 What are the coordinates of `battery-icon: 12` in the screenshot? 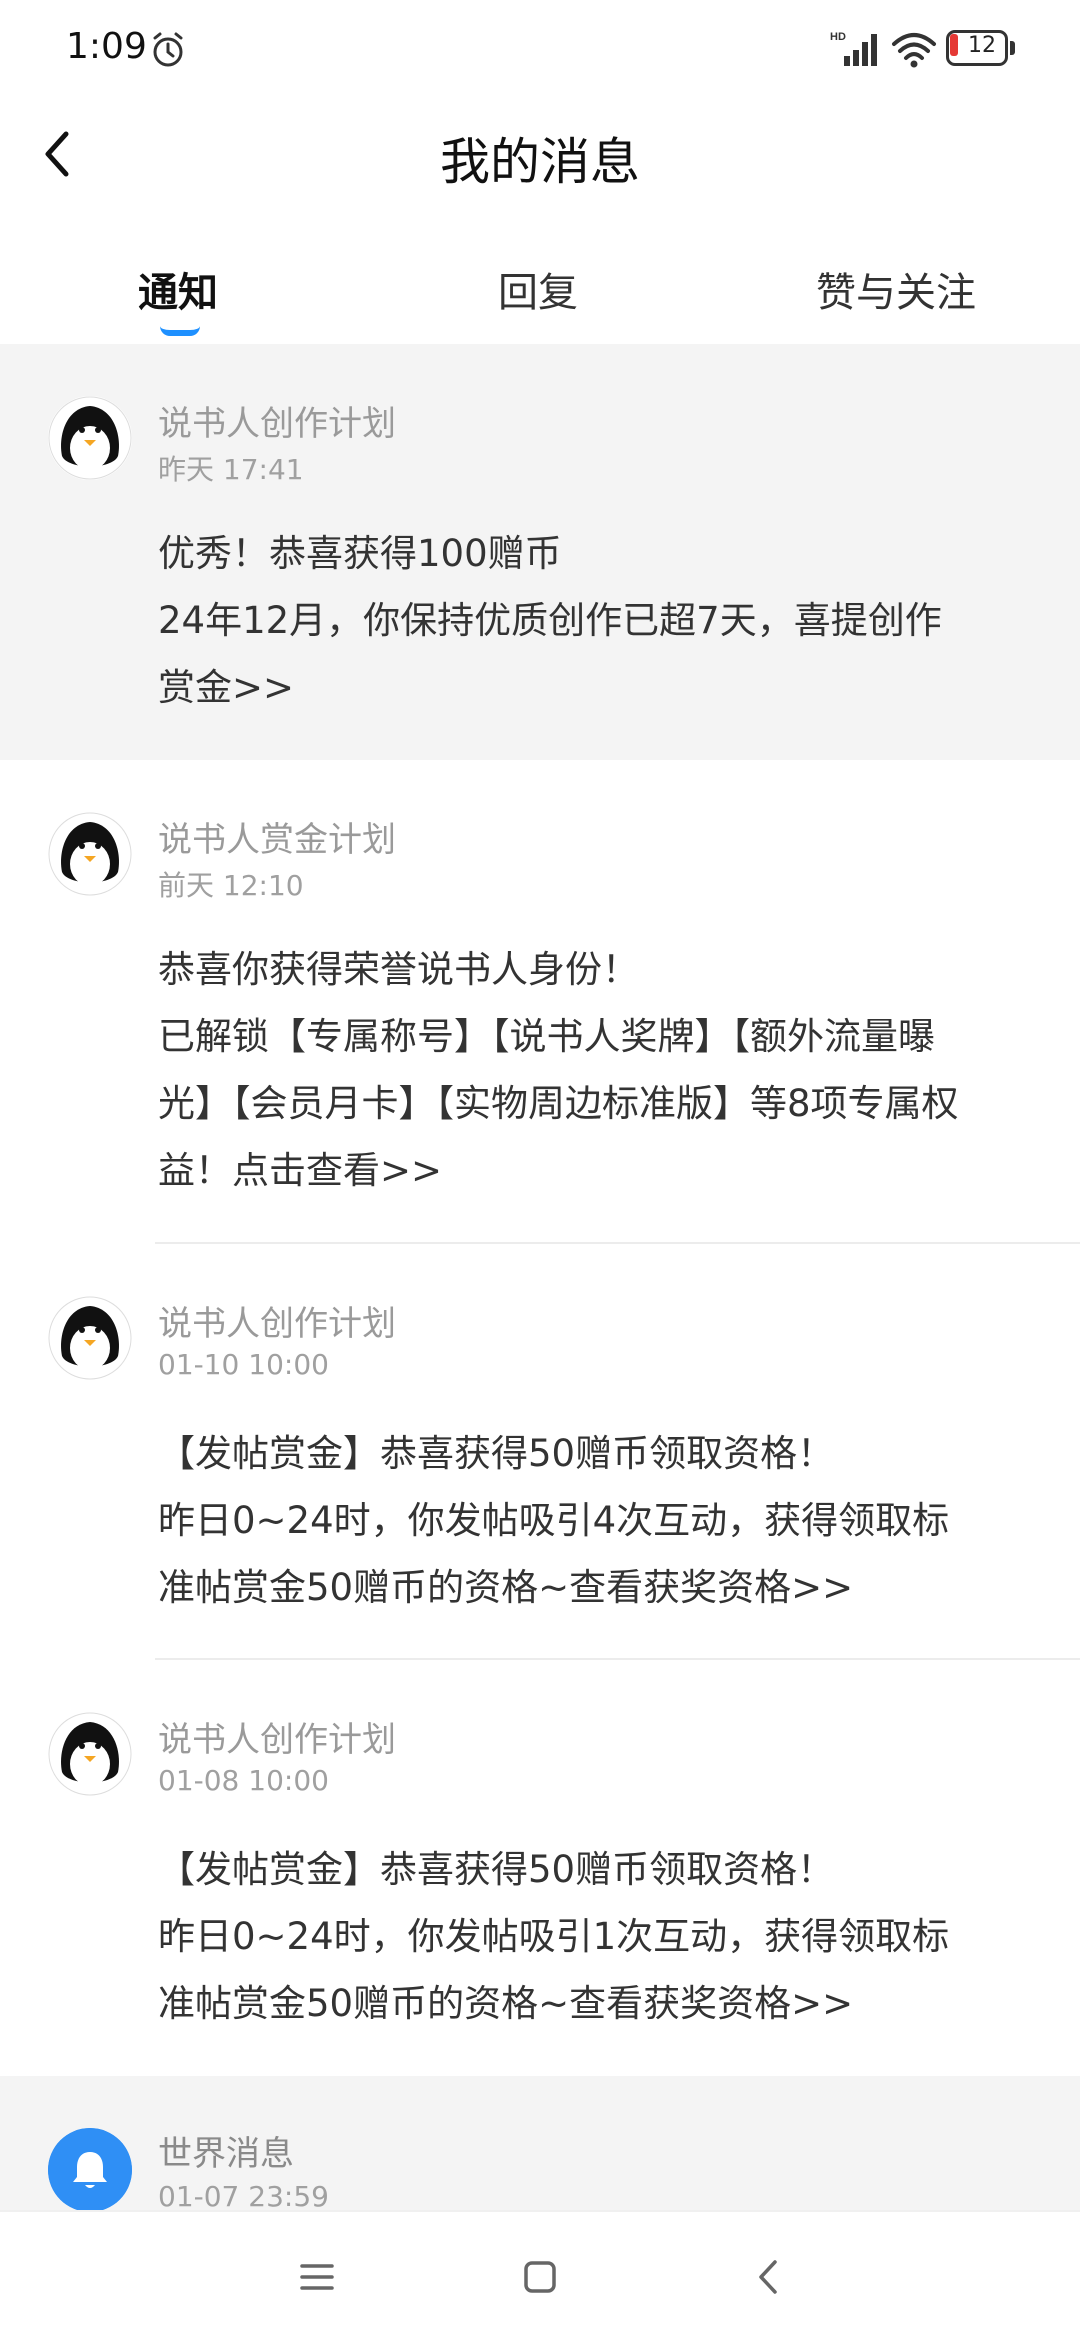 It's located at (981, 48).